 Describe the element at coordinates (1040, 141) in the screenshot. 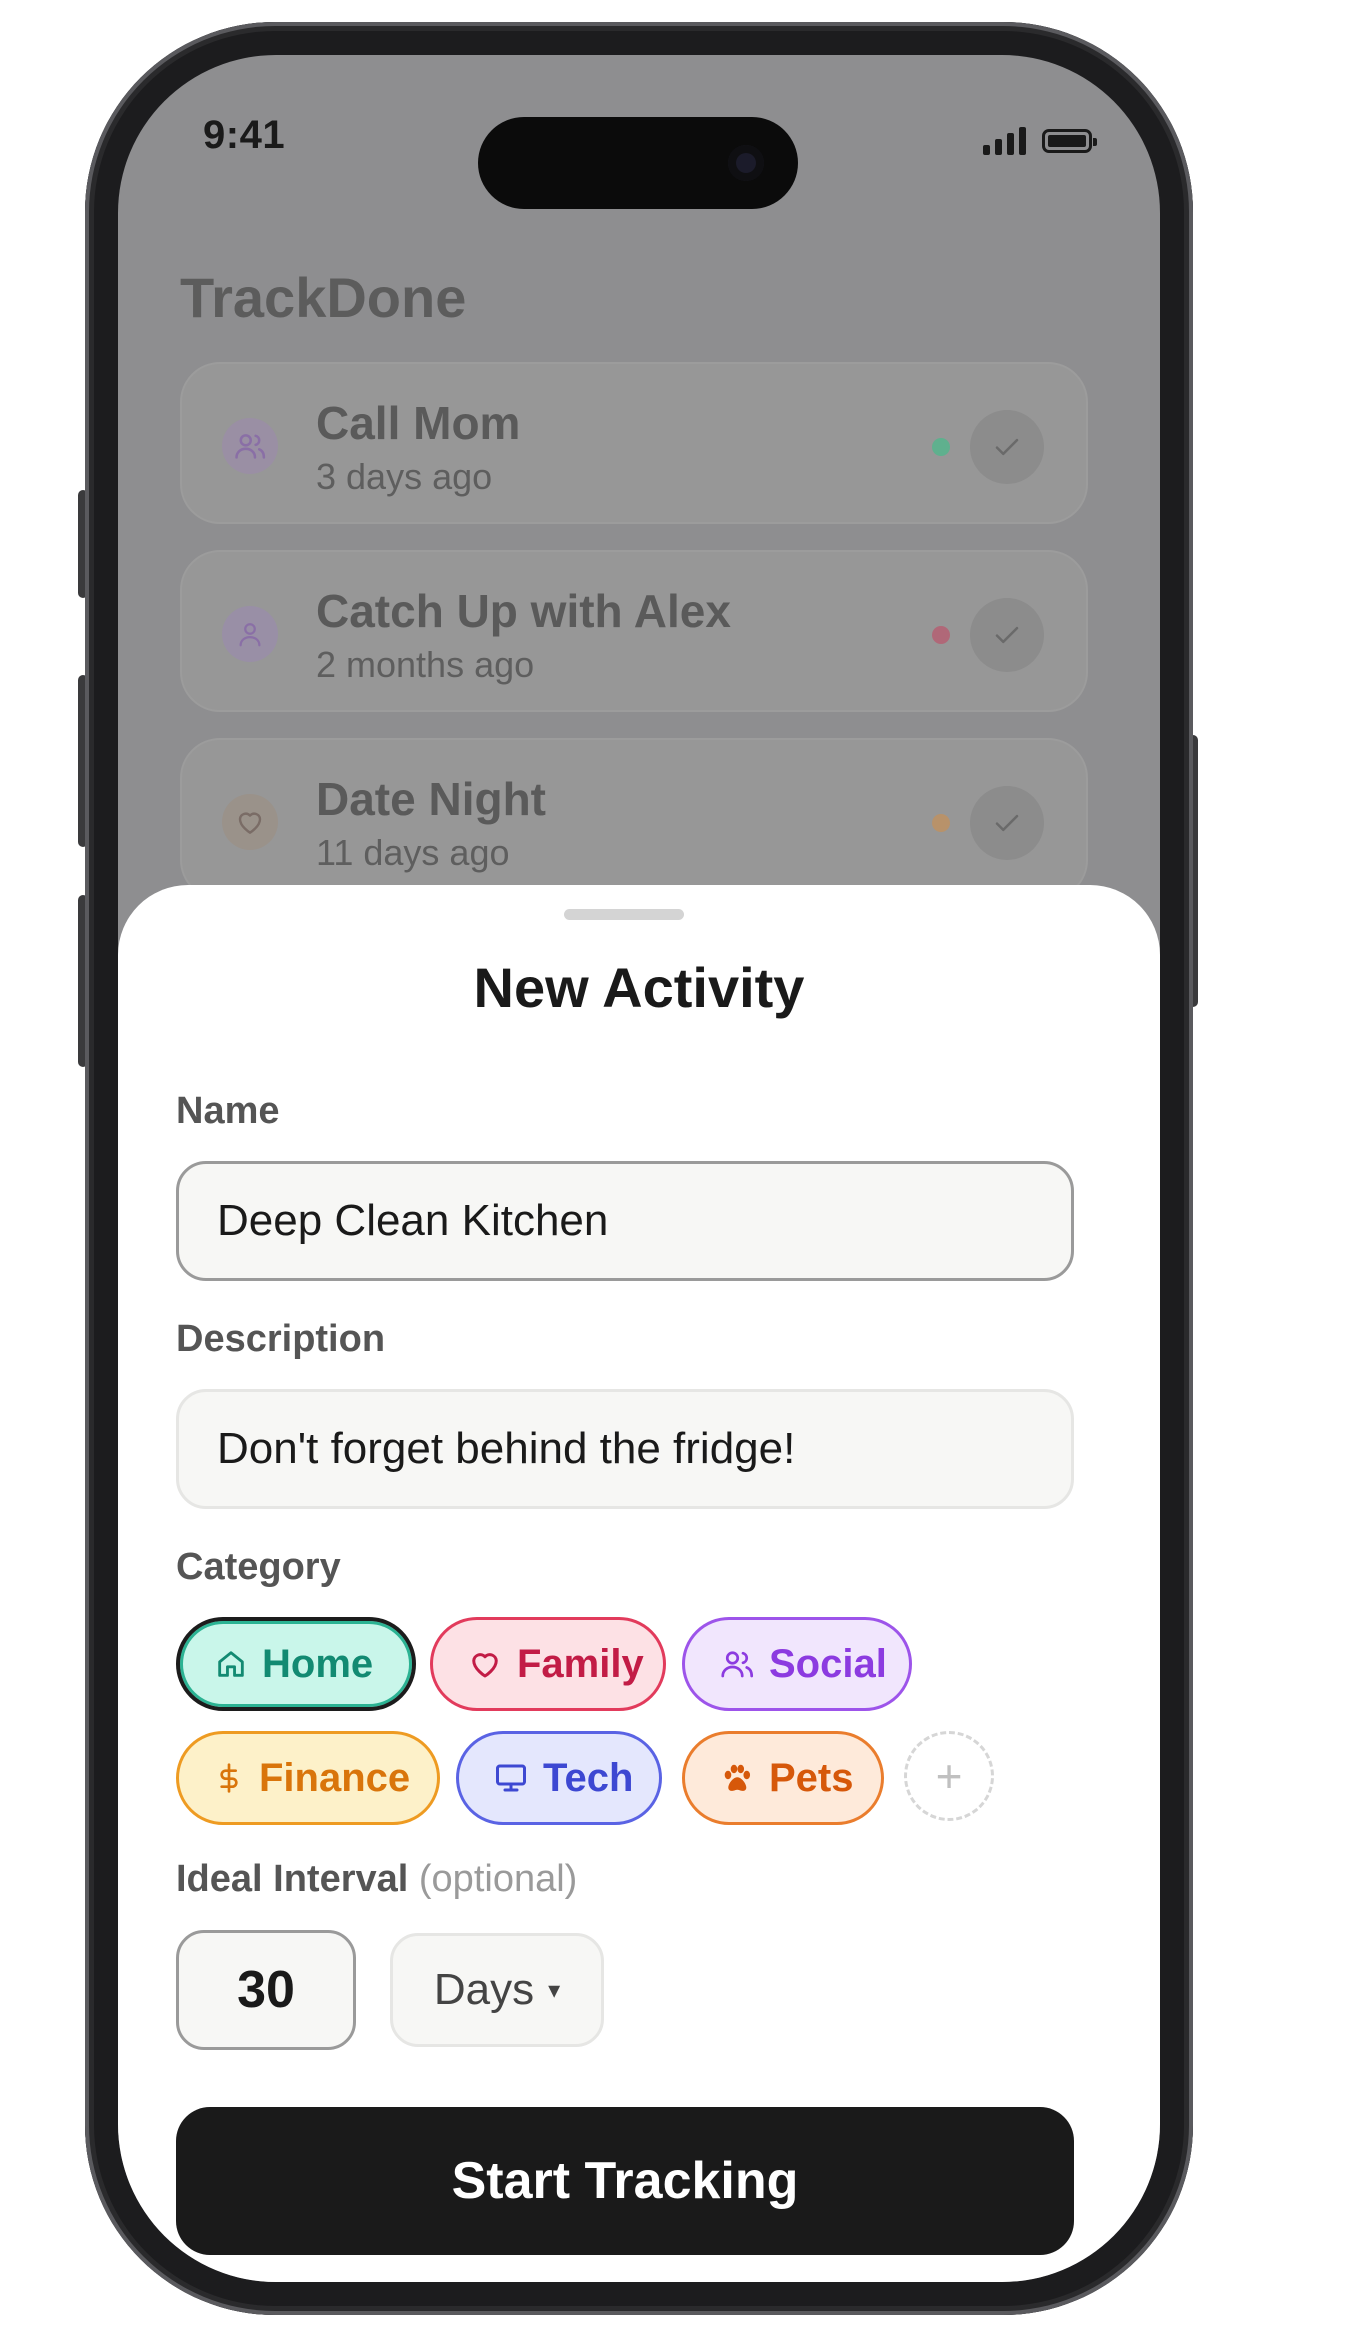

I see `status-icons` at that location.